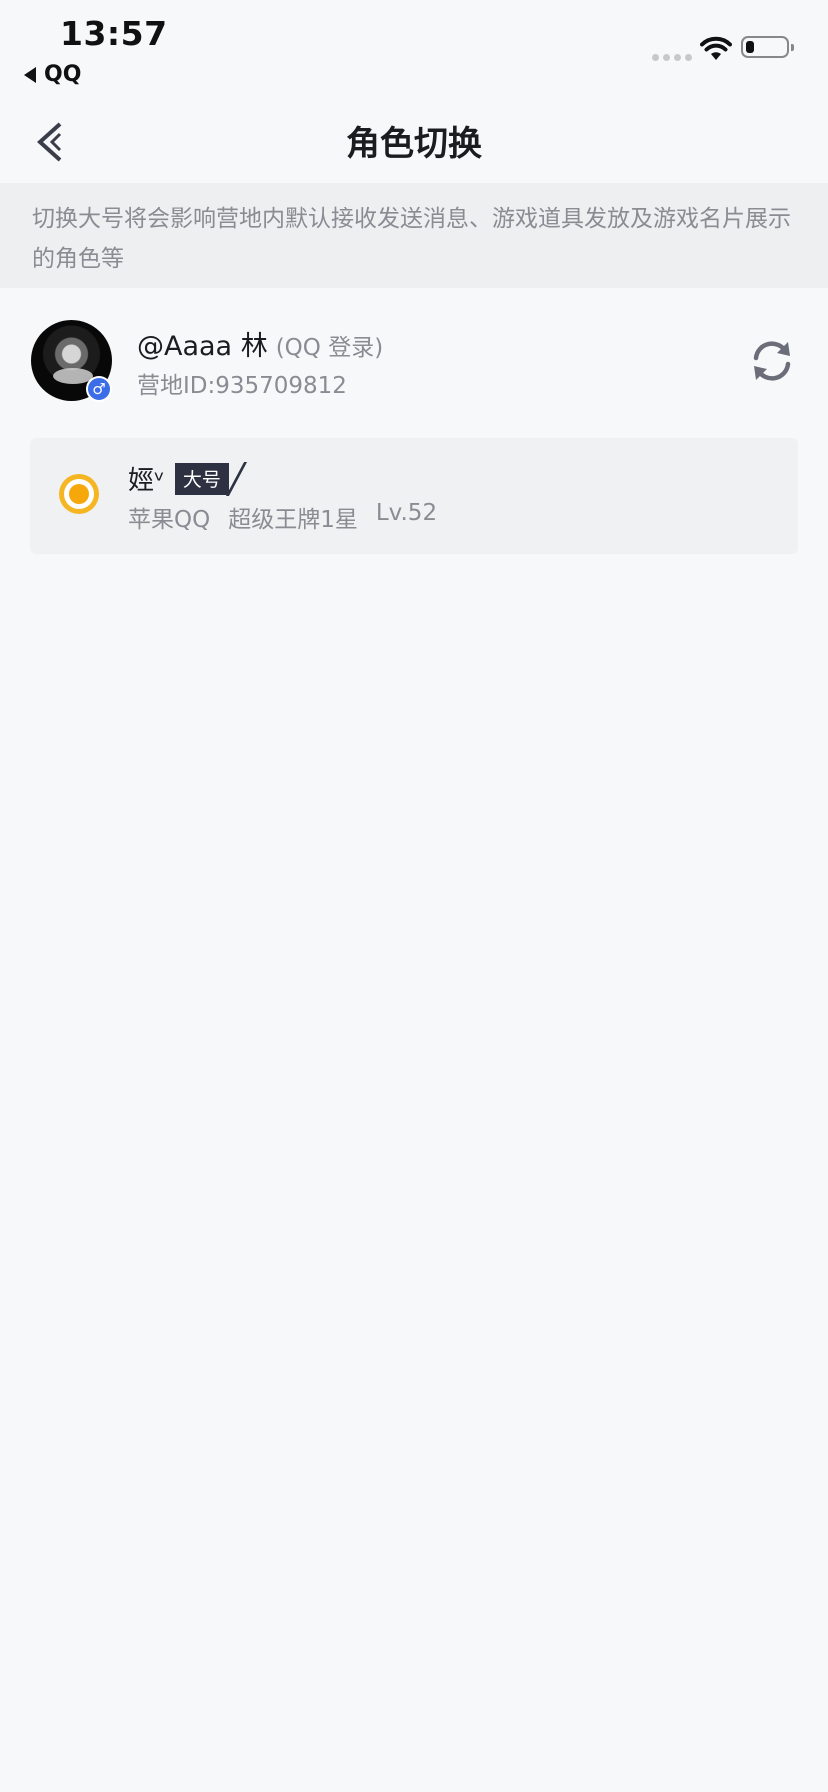 The width and height of the screenshot is (828, 1792). What do you see at coordinates (414, 235) in the screenshot?
I see `notice-banner: 切换大号将会影响营地内默认接收发送消息、游戏道具发放及游戏名片展示的角色等` at bounding box center [414, 235].